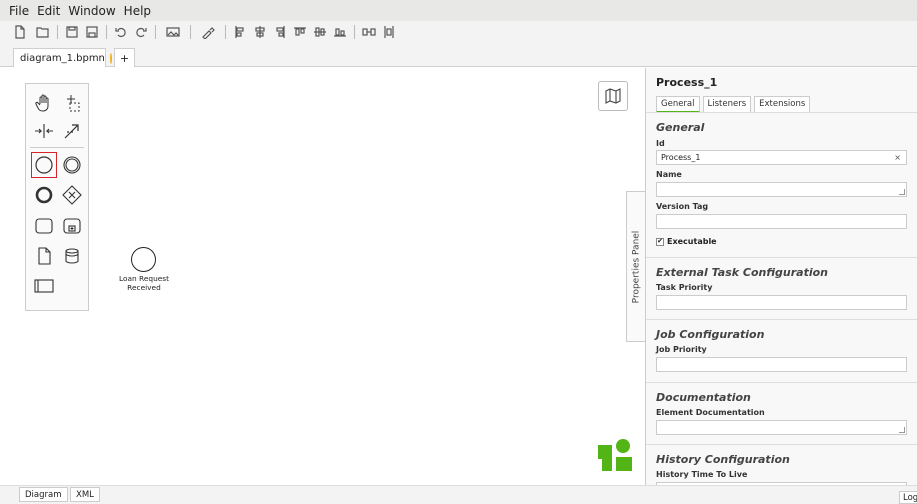 The height and width of the screenshot is (504, 917). Describe the element at coordinates (173, 32) in the screenshot. I see `export-image-icon` at that location.